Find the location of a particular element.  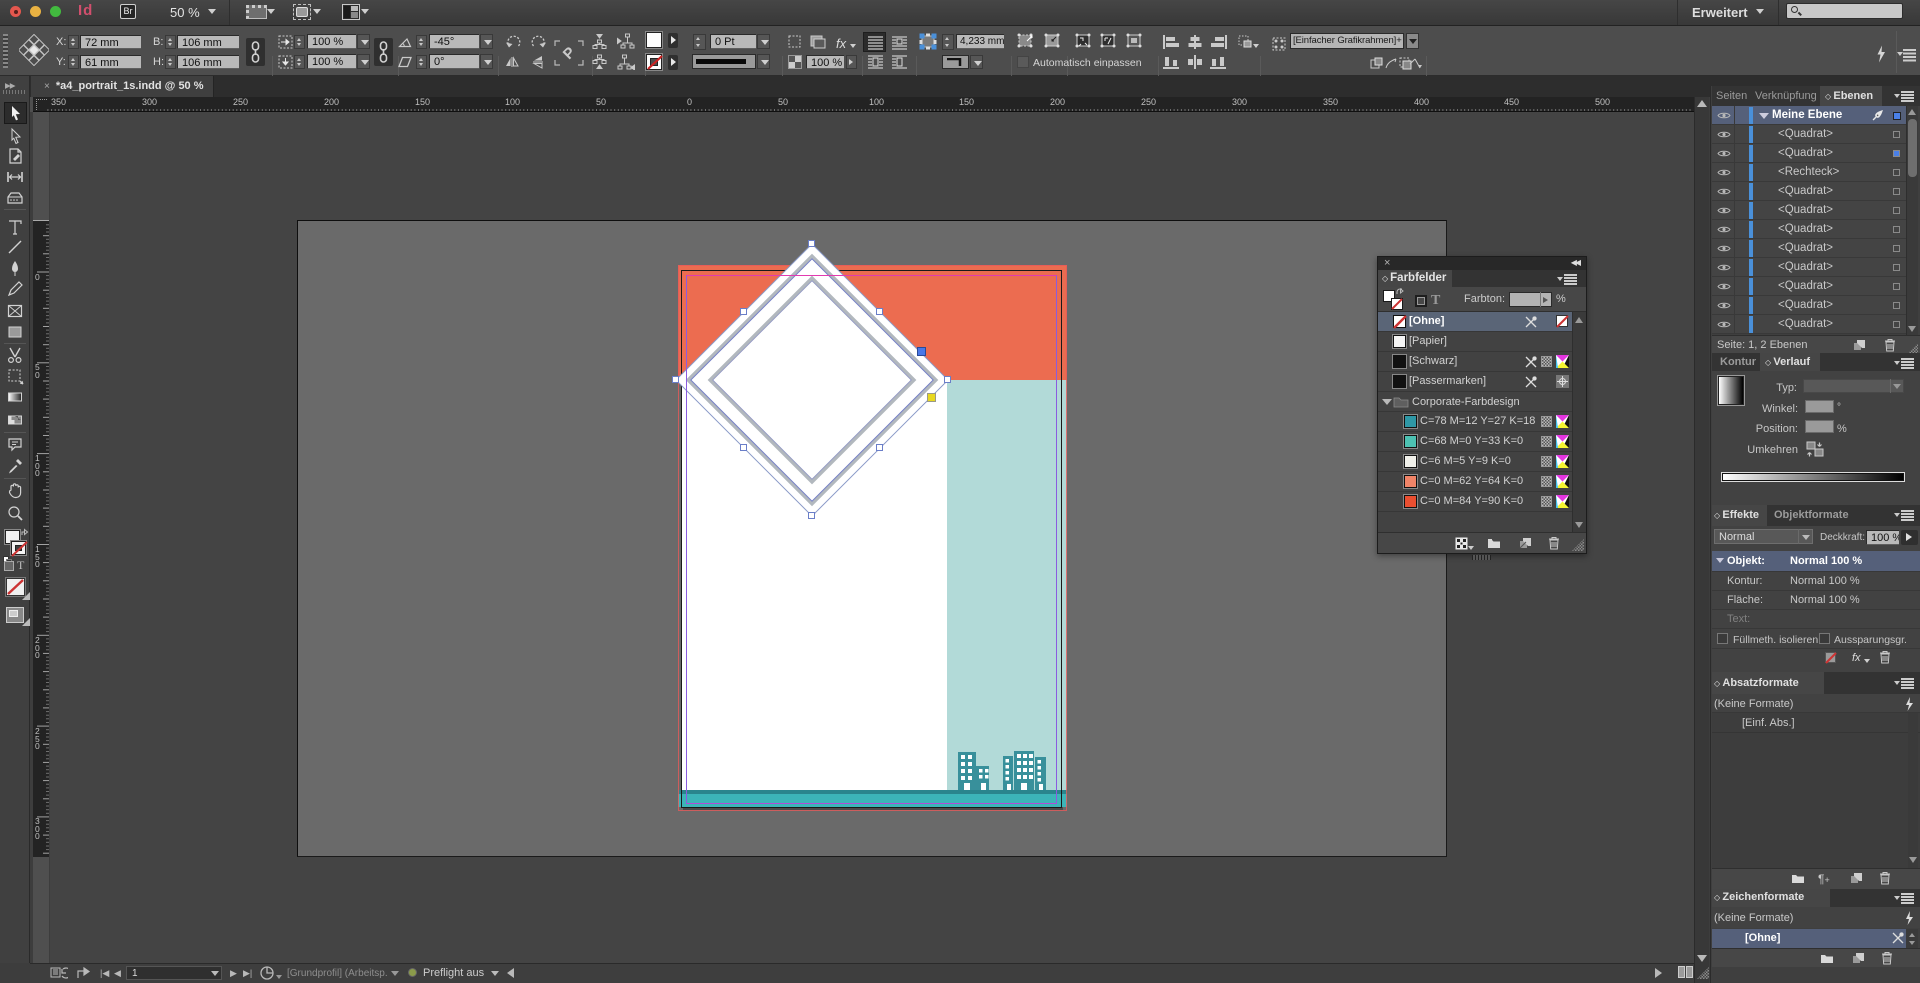

svg-text: P is located at coordinates (569, 53).